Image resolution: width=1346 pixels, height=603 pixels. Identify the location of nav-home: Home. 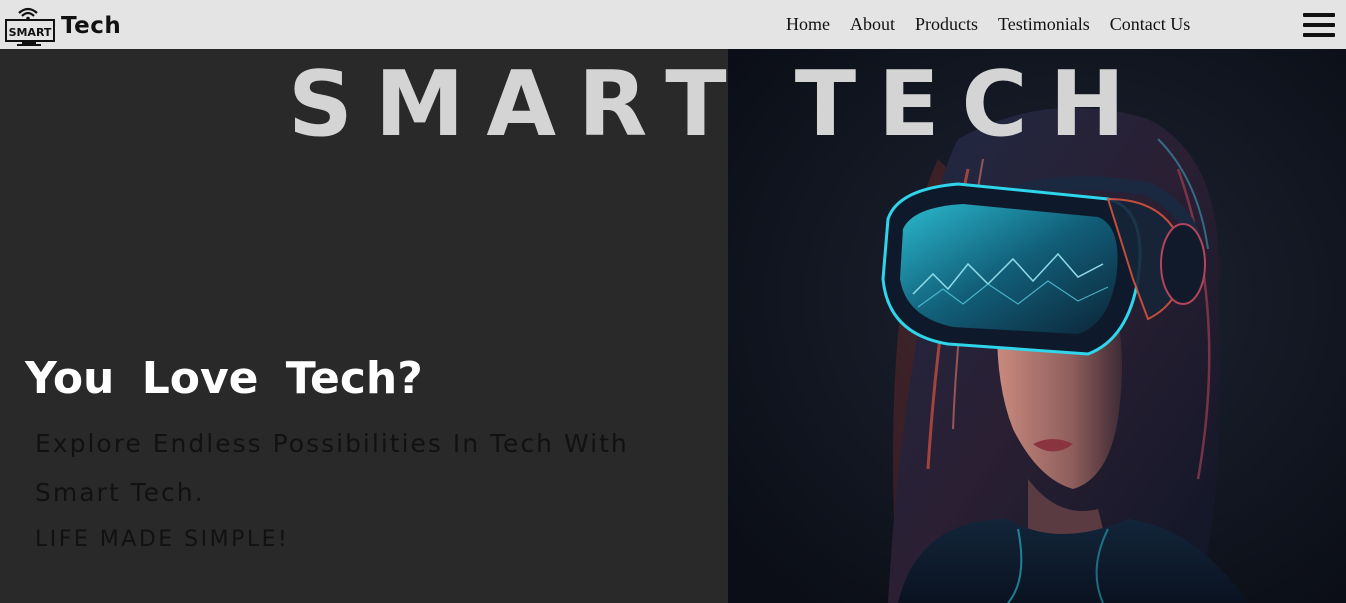
(808, 24).